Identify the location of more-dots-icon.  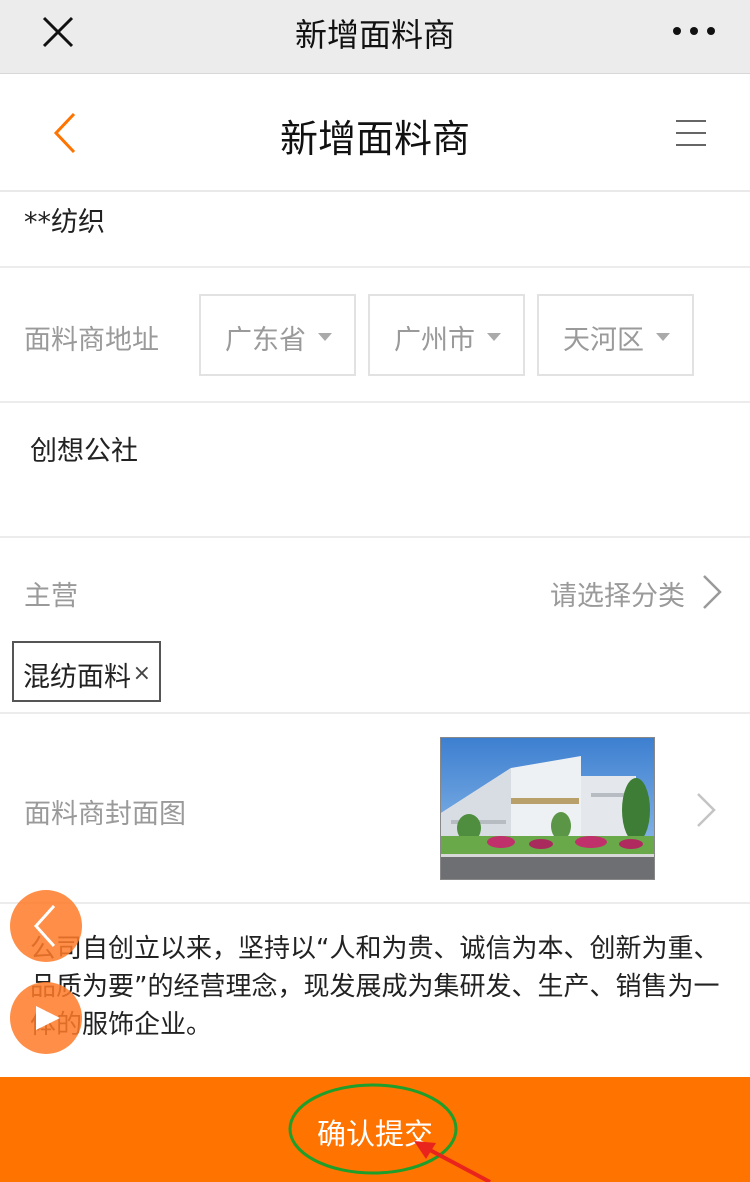
(694, 31).